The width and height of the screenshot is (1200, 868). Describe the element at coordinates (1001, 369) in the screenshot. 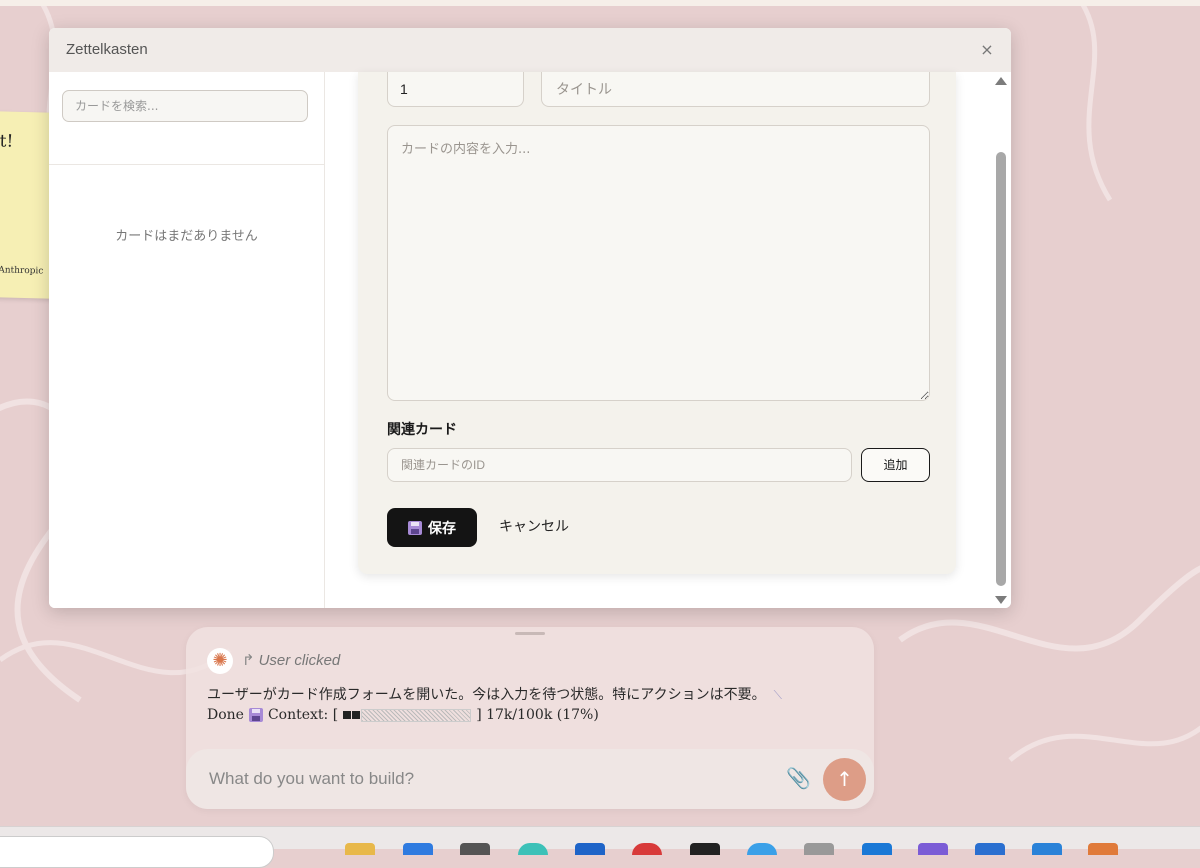

I see `scrollbar-thumb` at that location.